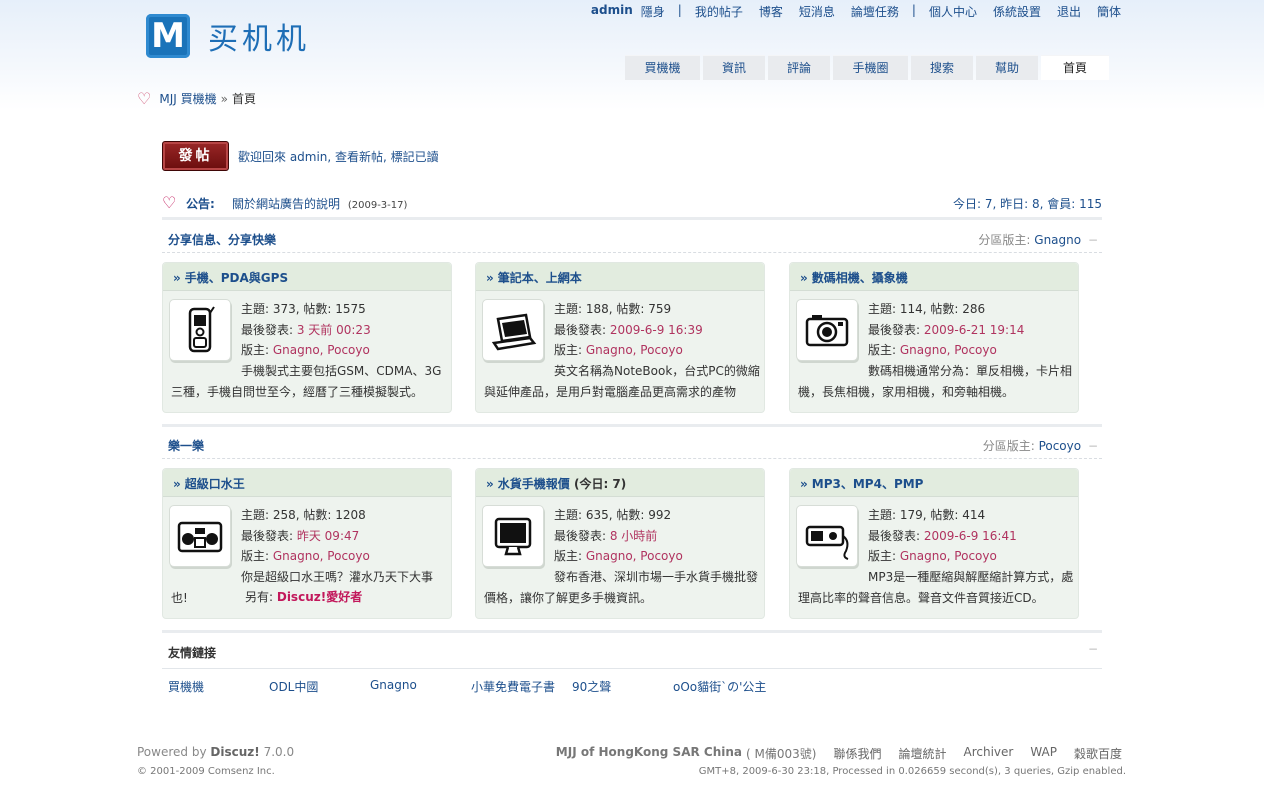  Describe the element at coordinates (307, 277) in the screenshot. I see `forum-title: » 手機、PDA與GPS` at that location.